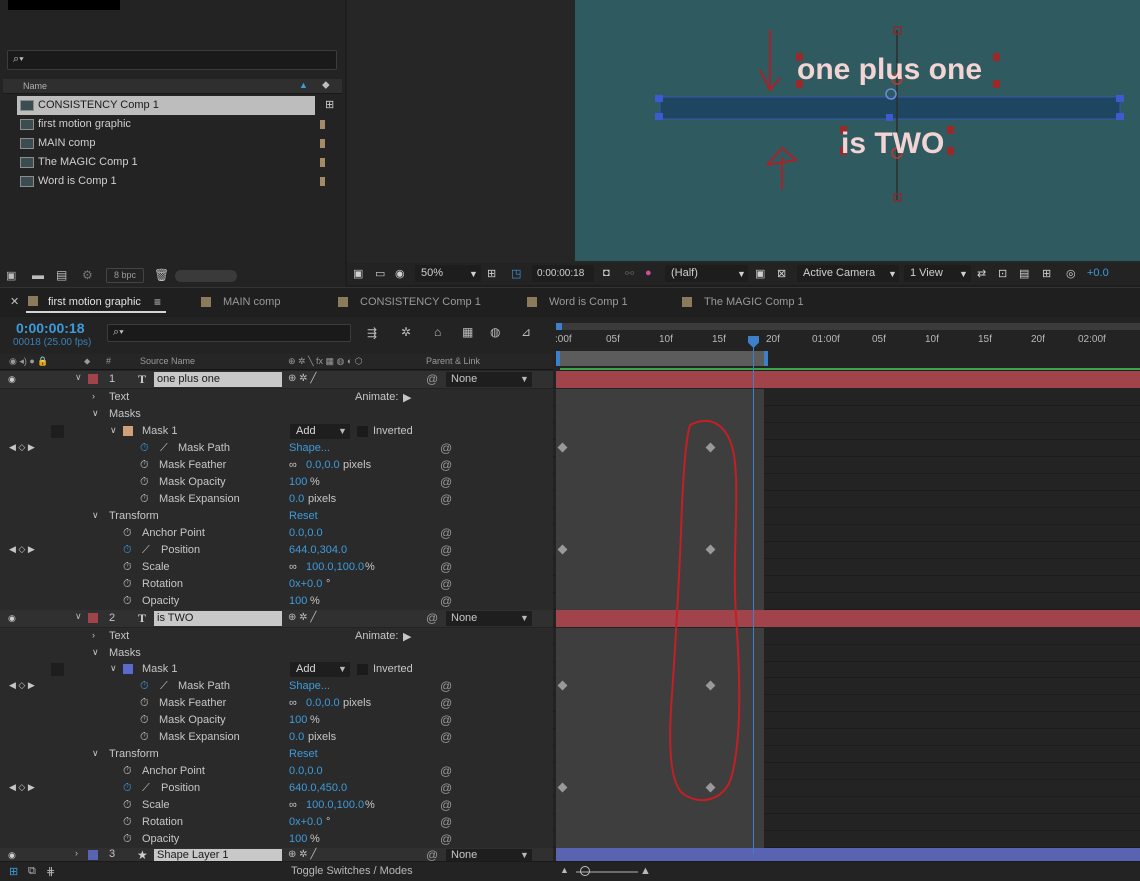 This screenshot has width=1140, height=881. What do you see at coordinates (743, 302) in the screenshot?
I see `tab-magic-comp: The MAGIC Comp 1` at bounding box center [743, 302].